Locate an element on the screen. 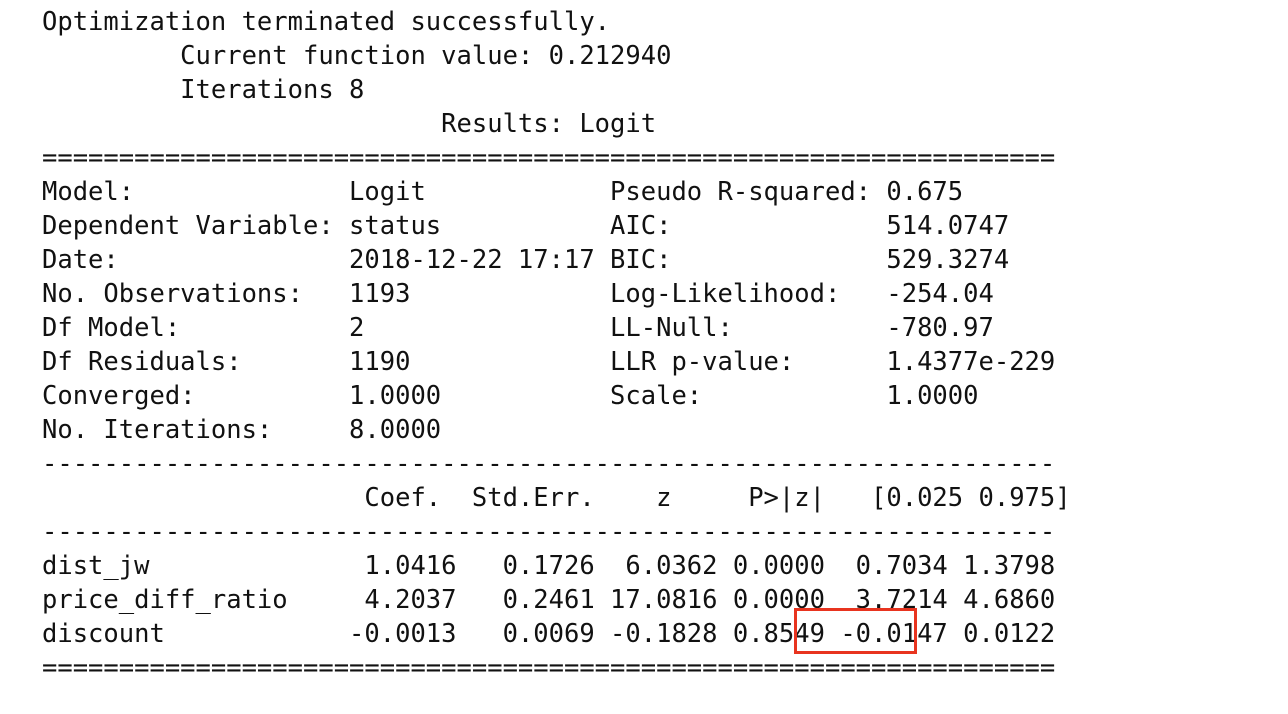 Image resolution: width=1288 pixels, height=714 pixels. coef-table-header: Coef. Std.Err. z P>|z| [0.025 0.975] is located at coordinates (556, 498).